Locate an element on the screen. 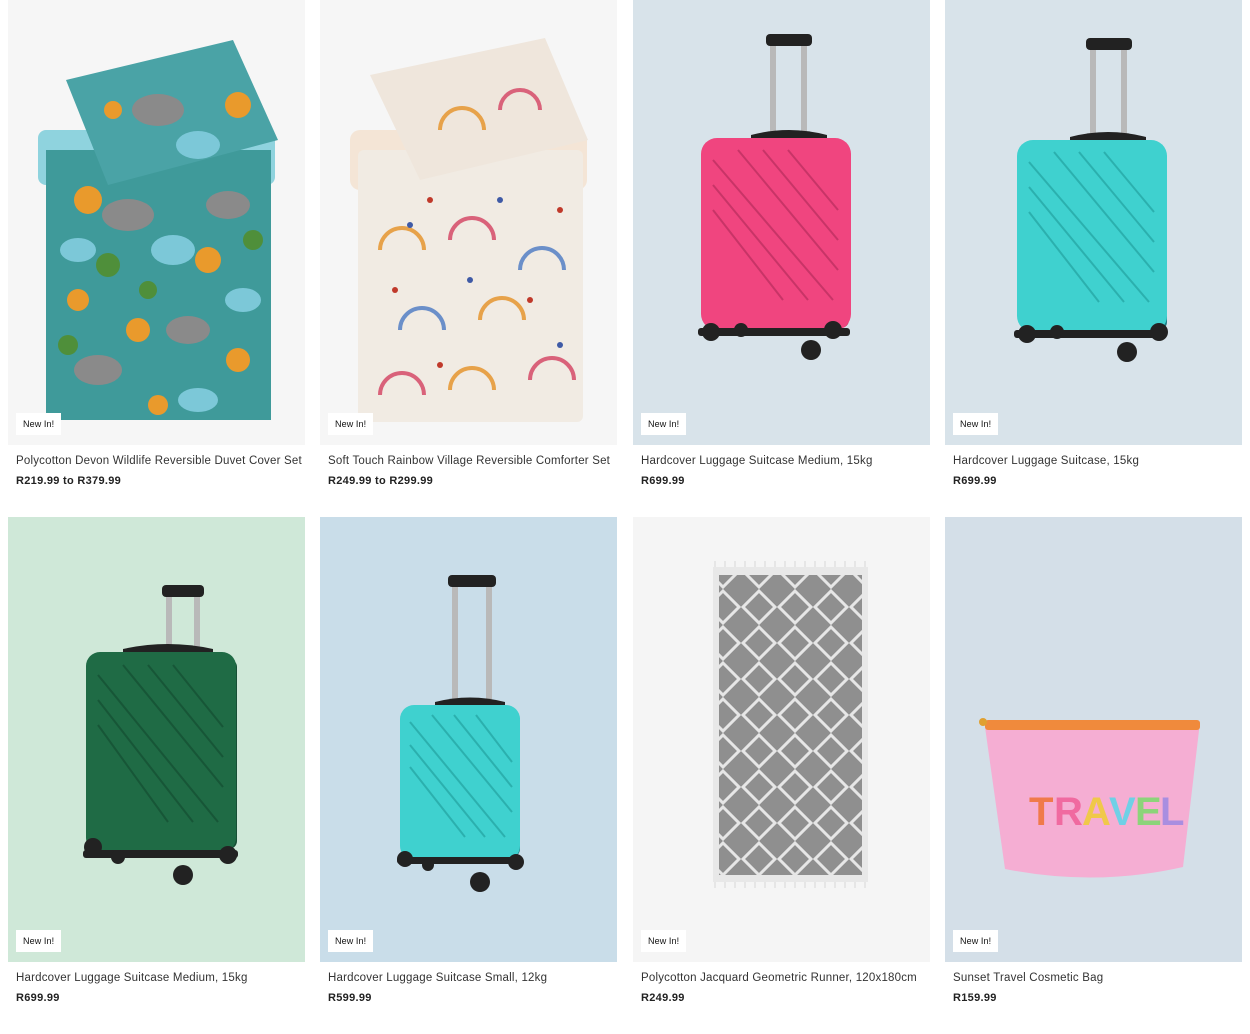  product-image: T R A V E L New In! is located at coordinates (1093, 739).